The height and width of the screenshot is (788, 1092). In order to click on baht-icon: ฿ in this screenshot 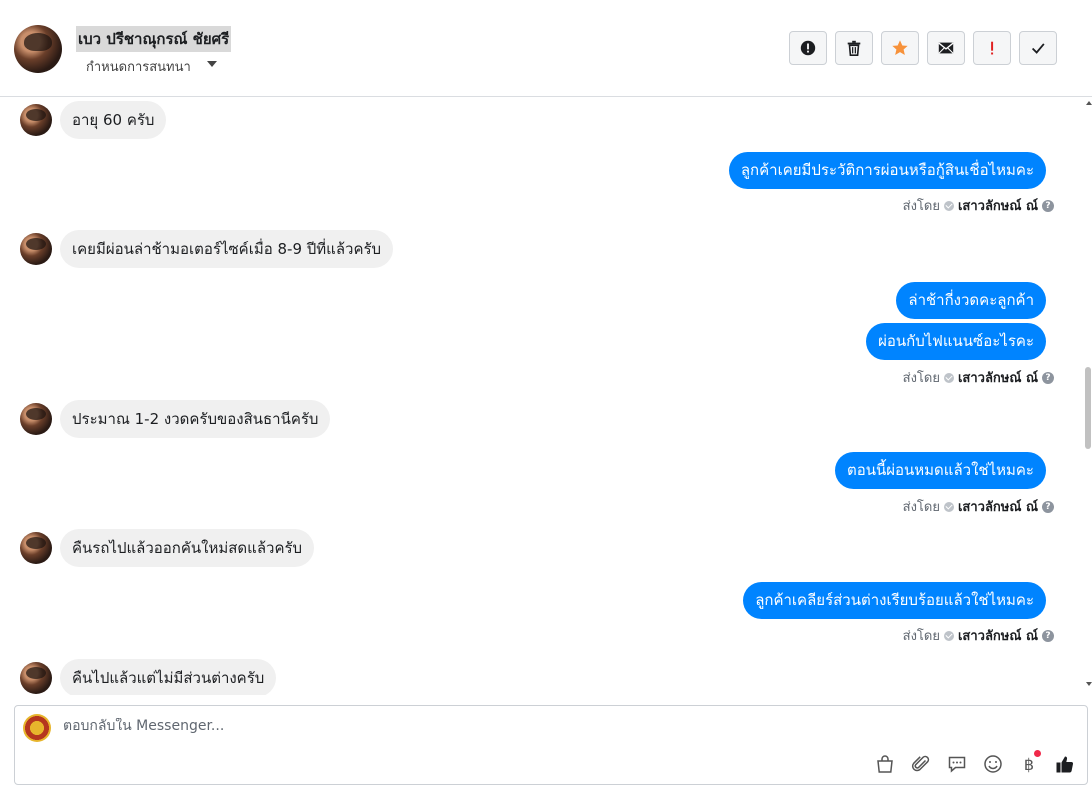, I will do `click(1029, 764)`.